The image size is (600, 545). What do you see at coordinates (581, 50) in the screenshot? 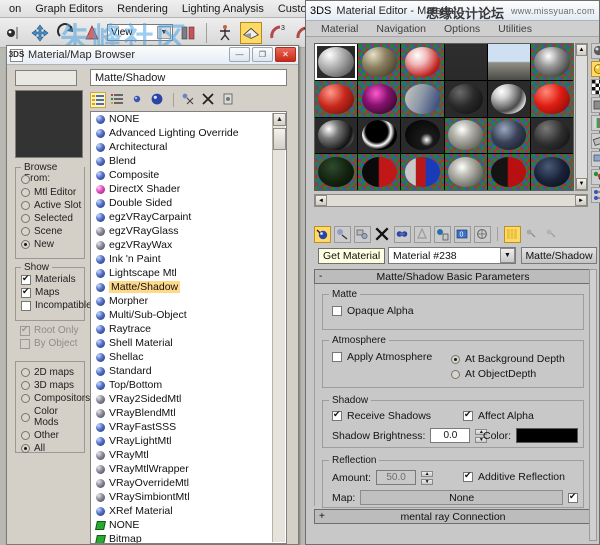
I see `scroll-up-button: ▲` at bounding box center [581, 50].